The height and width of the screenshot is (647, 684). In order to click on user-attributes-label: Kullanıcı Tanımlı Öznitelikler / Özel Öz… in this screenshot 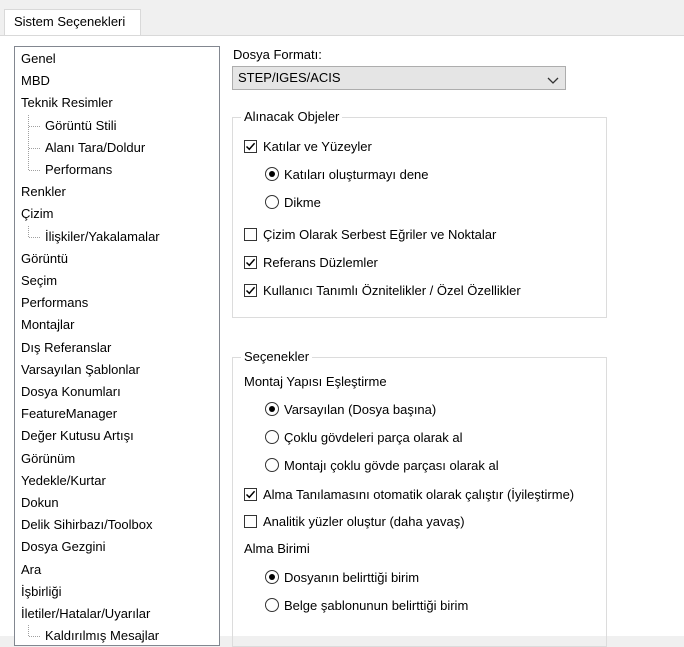, I will do `click(392, 290)`.